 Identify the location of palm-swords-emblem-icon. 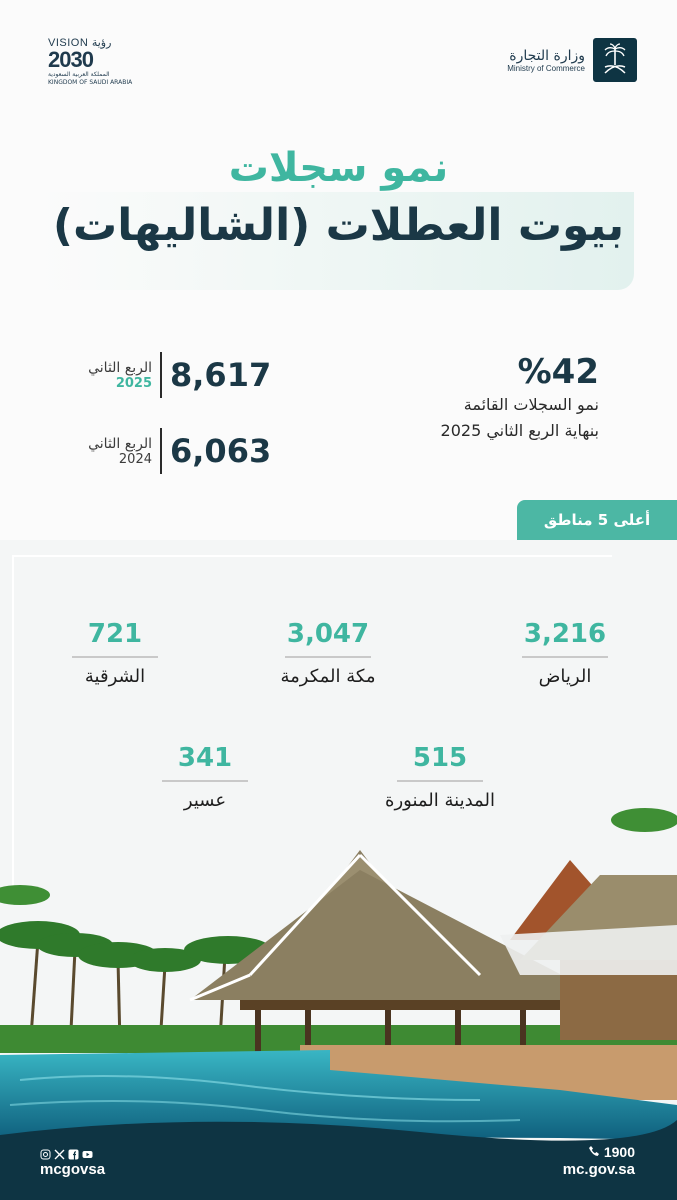
(615, 60).